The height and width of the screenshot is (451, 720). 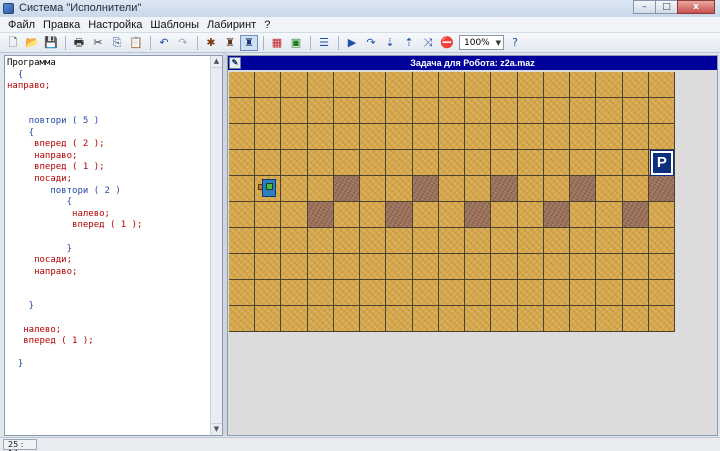 I want to click on undo-icon: ↶, so click(x=164, y=43).